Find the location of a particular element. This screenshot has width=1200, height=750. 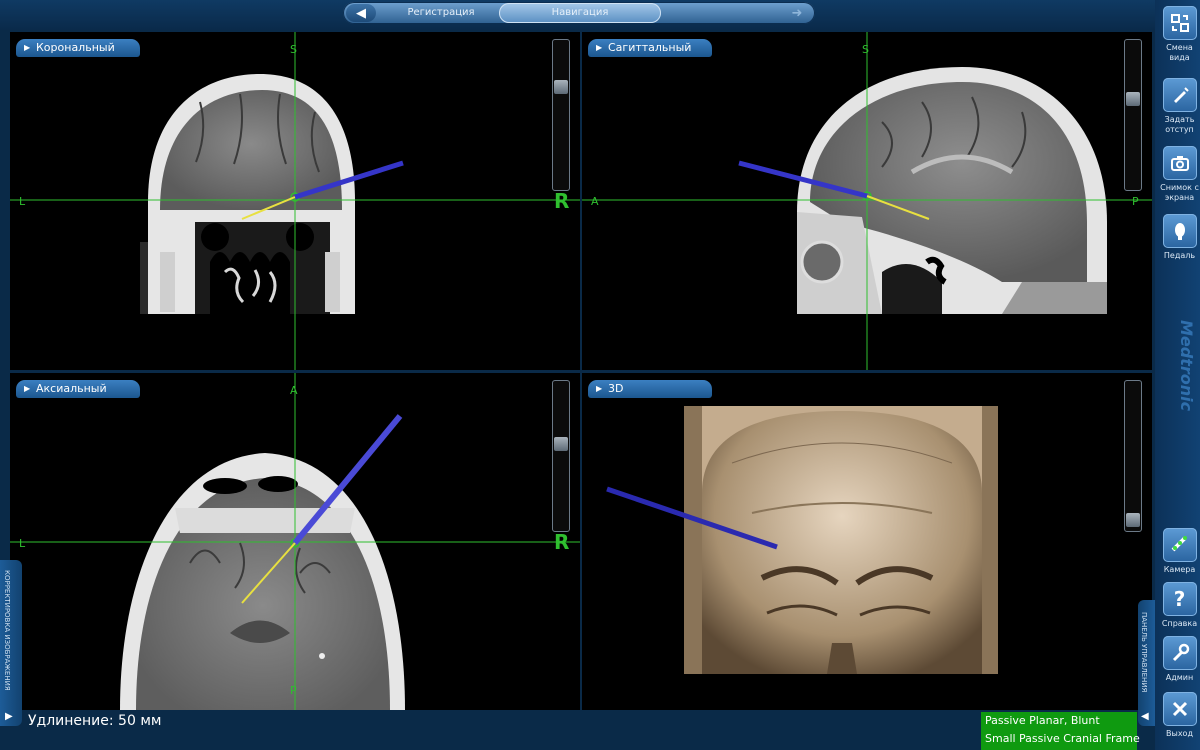

workflow-nav: ◀ Регистрация Навигация ➜ is located at coordinates (579, 13).